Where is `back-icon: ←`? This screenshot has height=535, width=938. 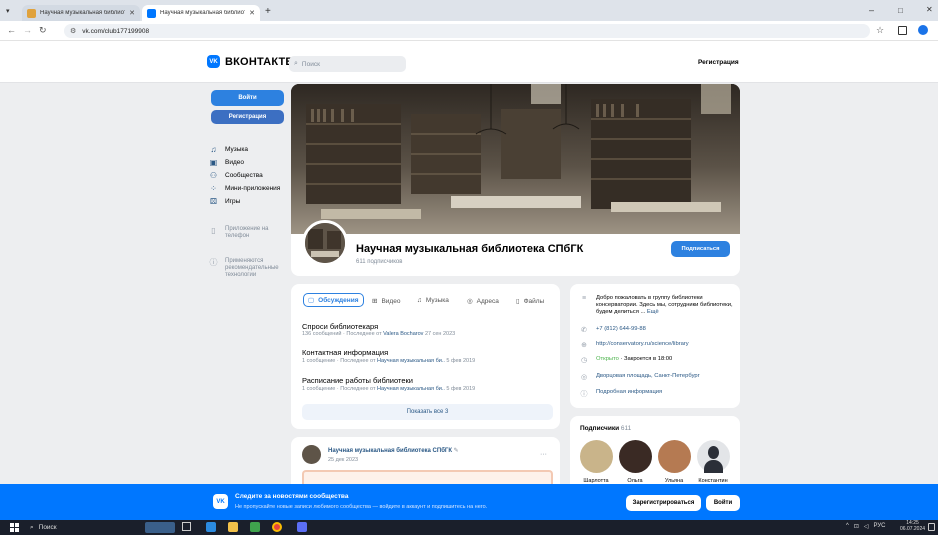 back-icon: ← is located at coordinates (11, 30).